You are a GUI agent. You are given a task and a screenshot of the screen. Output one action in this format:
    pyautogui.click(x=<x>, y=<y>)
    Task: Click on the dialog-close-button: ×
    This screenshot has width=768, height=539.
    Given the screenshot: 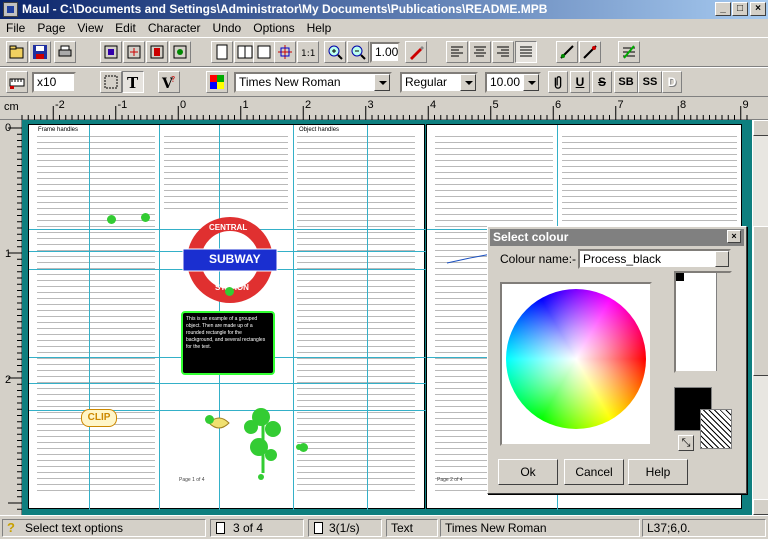 What is the action you would take?
    pyautogui.click(x=734, y=236)
    